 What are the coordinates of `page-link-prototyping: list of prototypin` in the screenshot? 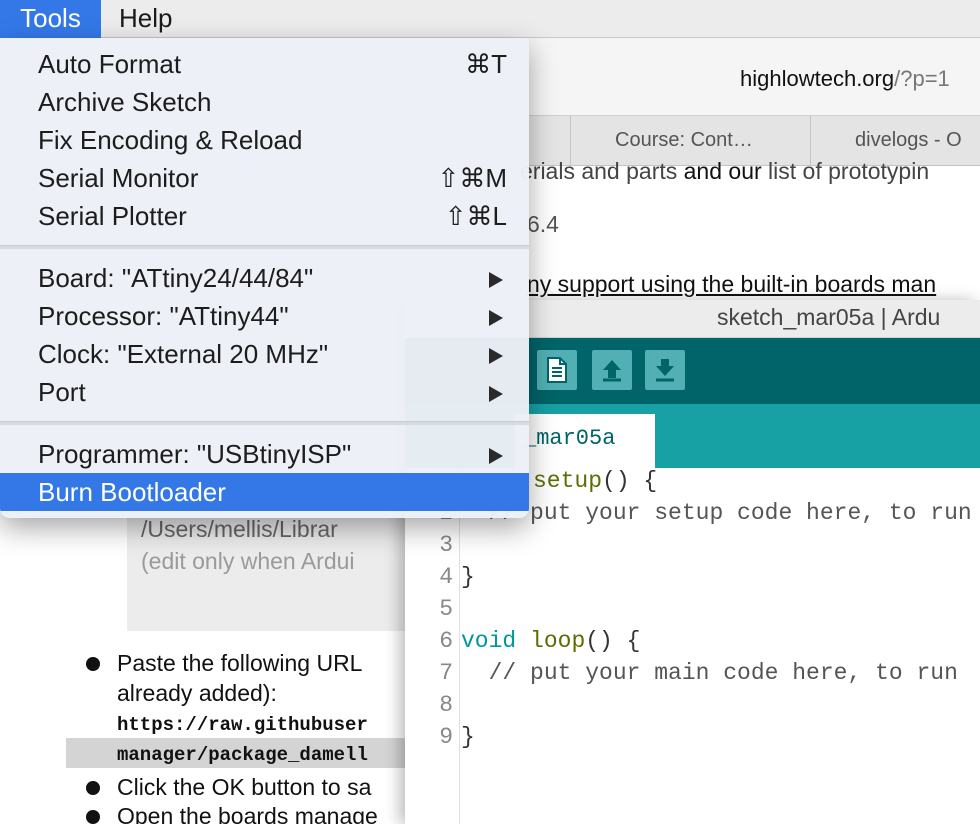 It's located at (848, 171).